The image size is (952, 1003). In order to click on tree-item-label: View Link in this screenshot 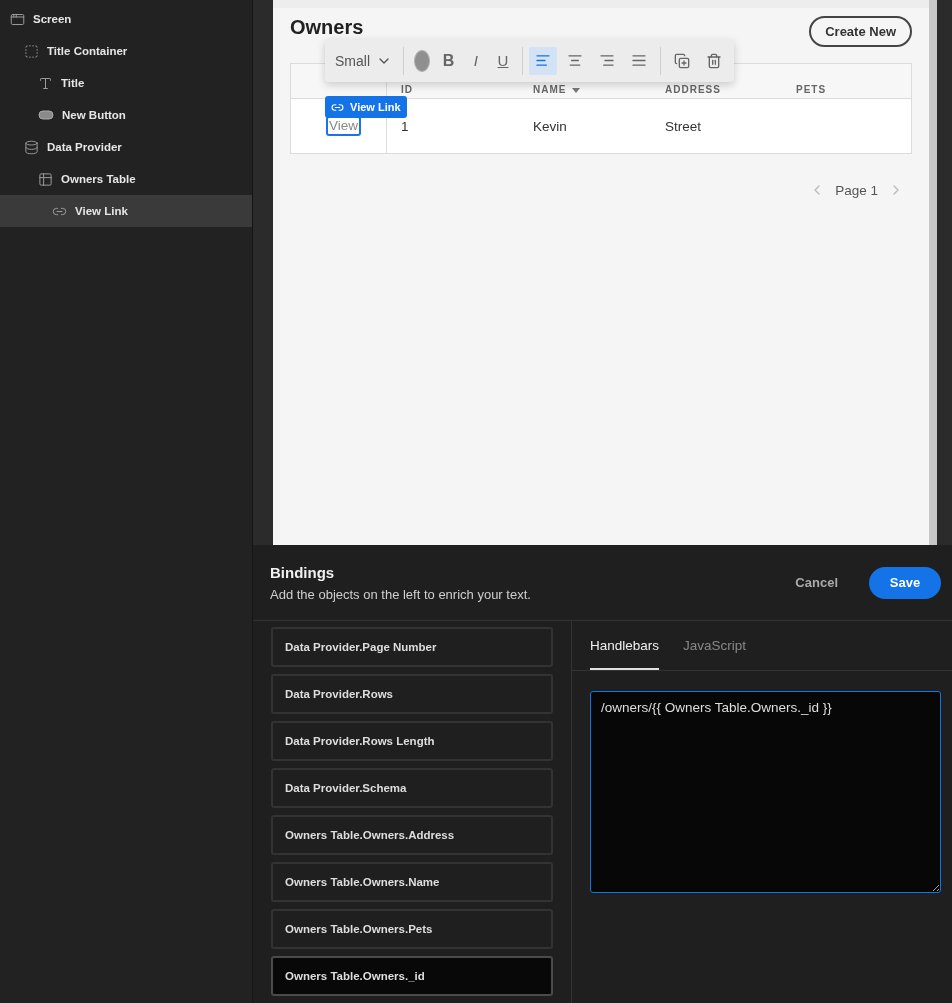, I will do `click(101, 211)`.